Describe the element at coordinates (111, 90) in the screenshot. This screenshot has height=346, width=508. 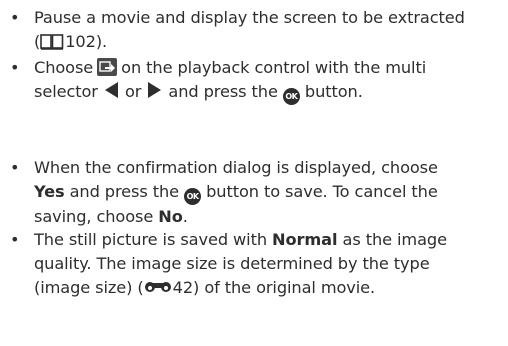
I see `left-arrow-icon` at that location.